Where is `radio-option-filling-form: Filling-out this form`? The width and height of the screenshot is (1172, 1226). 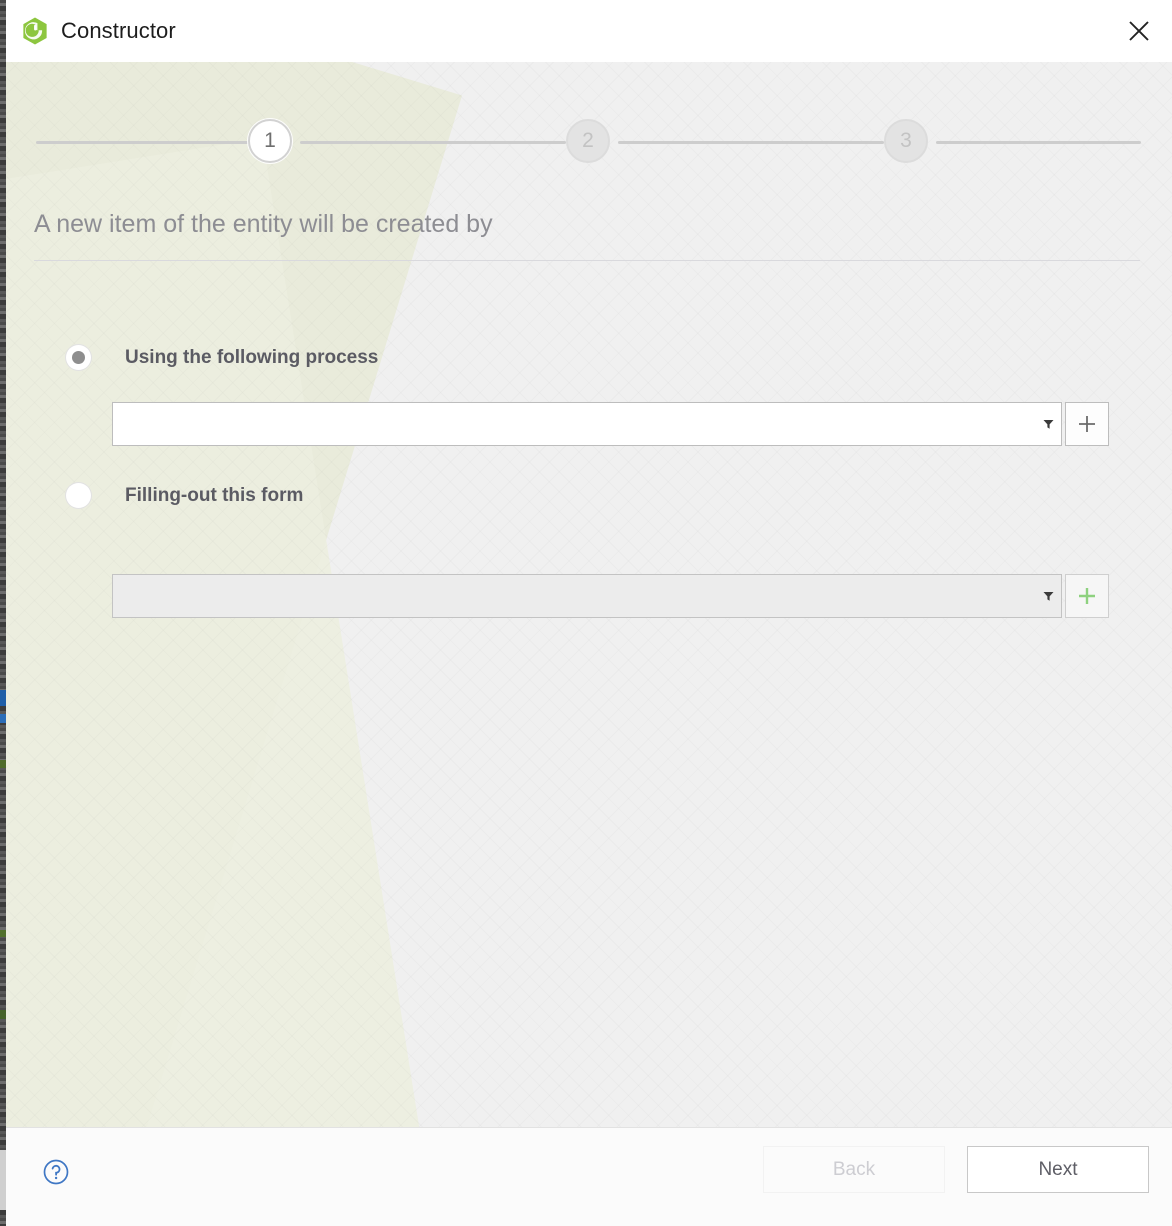
radio-option-filling-form: Filling-out this form is located at coordinates (184, 495).